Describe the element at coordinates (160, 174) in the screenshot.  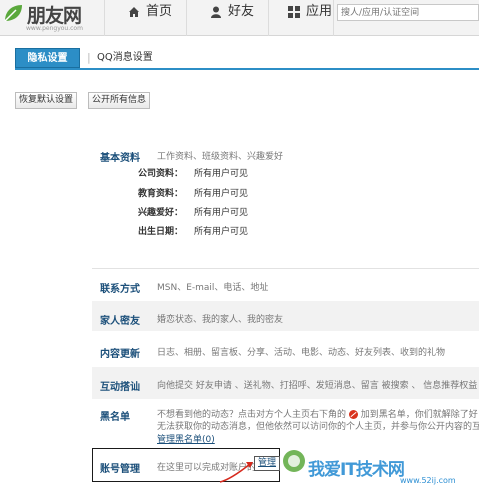
I see `company-info-label: 公司资料：` at that location.